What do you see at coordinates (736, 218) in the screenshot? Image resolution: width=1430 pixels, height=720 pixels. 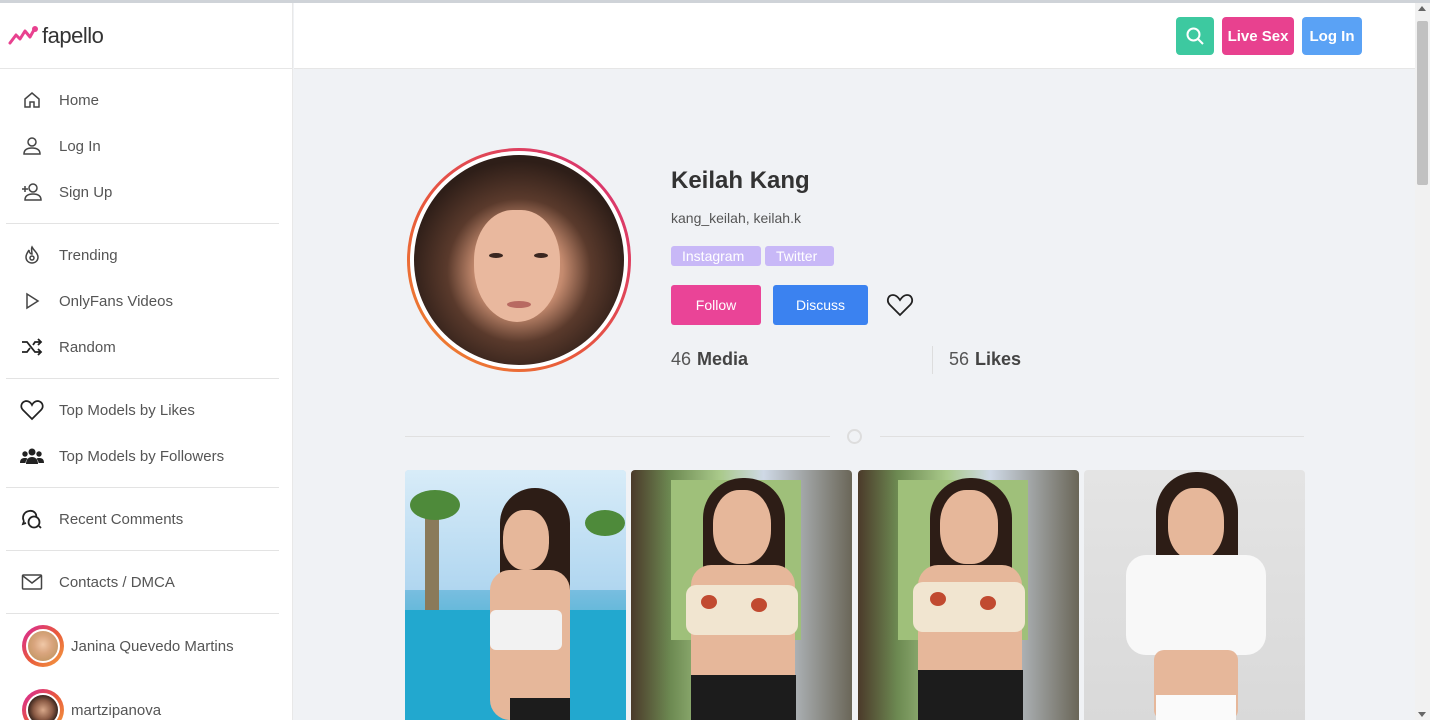 I see `profile-aliases: kang_keilah, keilah.k` at bounding box center [736, 218].